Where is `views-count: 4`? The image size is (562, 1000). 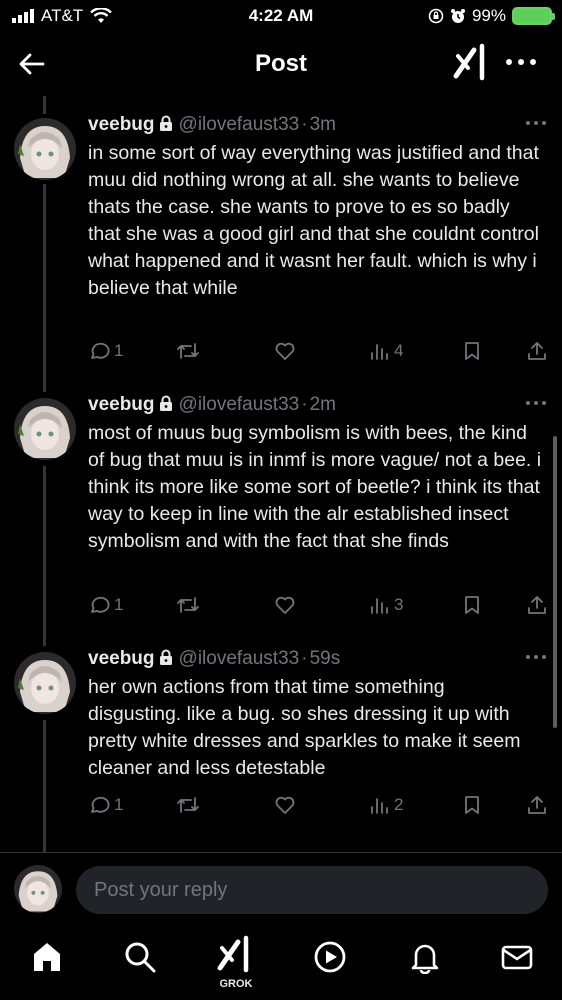 views-count: 4 is located at coordinates (399, 350).